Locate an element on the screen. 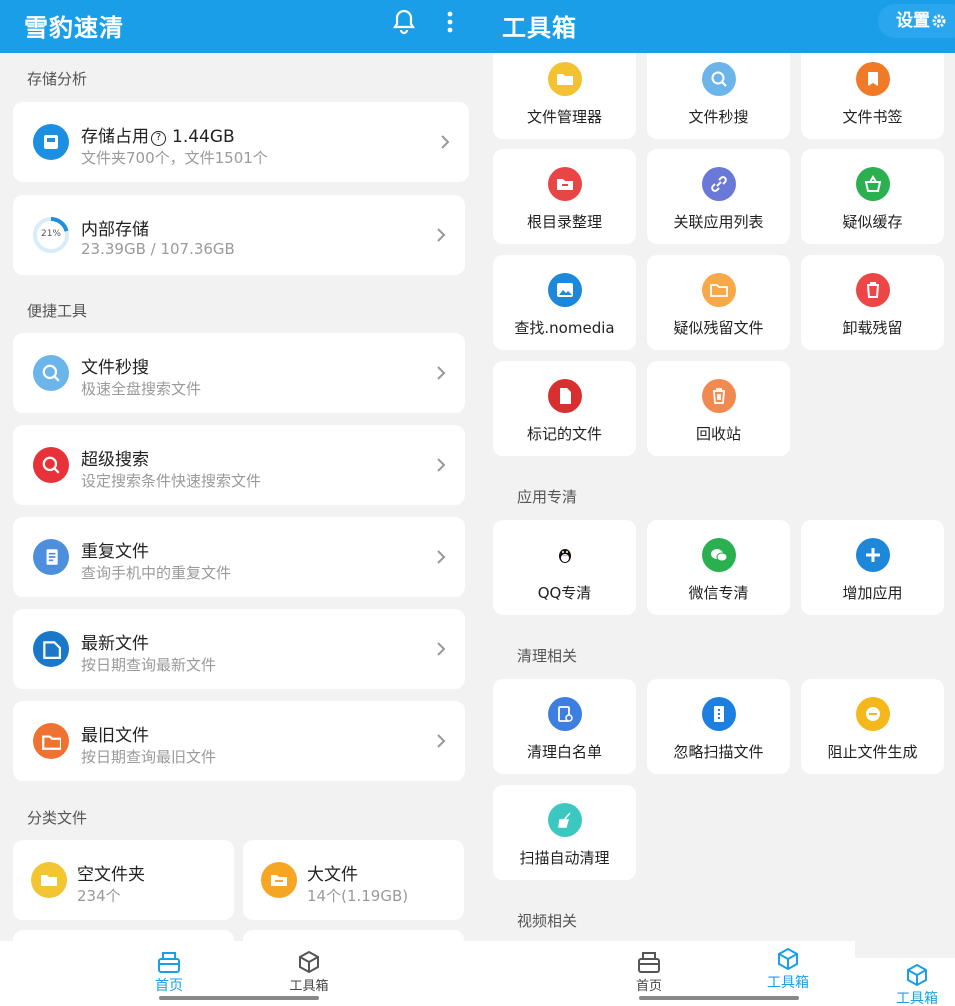  tool-tile-block: 阻止文件生成 is located at coordinates (872, 726).